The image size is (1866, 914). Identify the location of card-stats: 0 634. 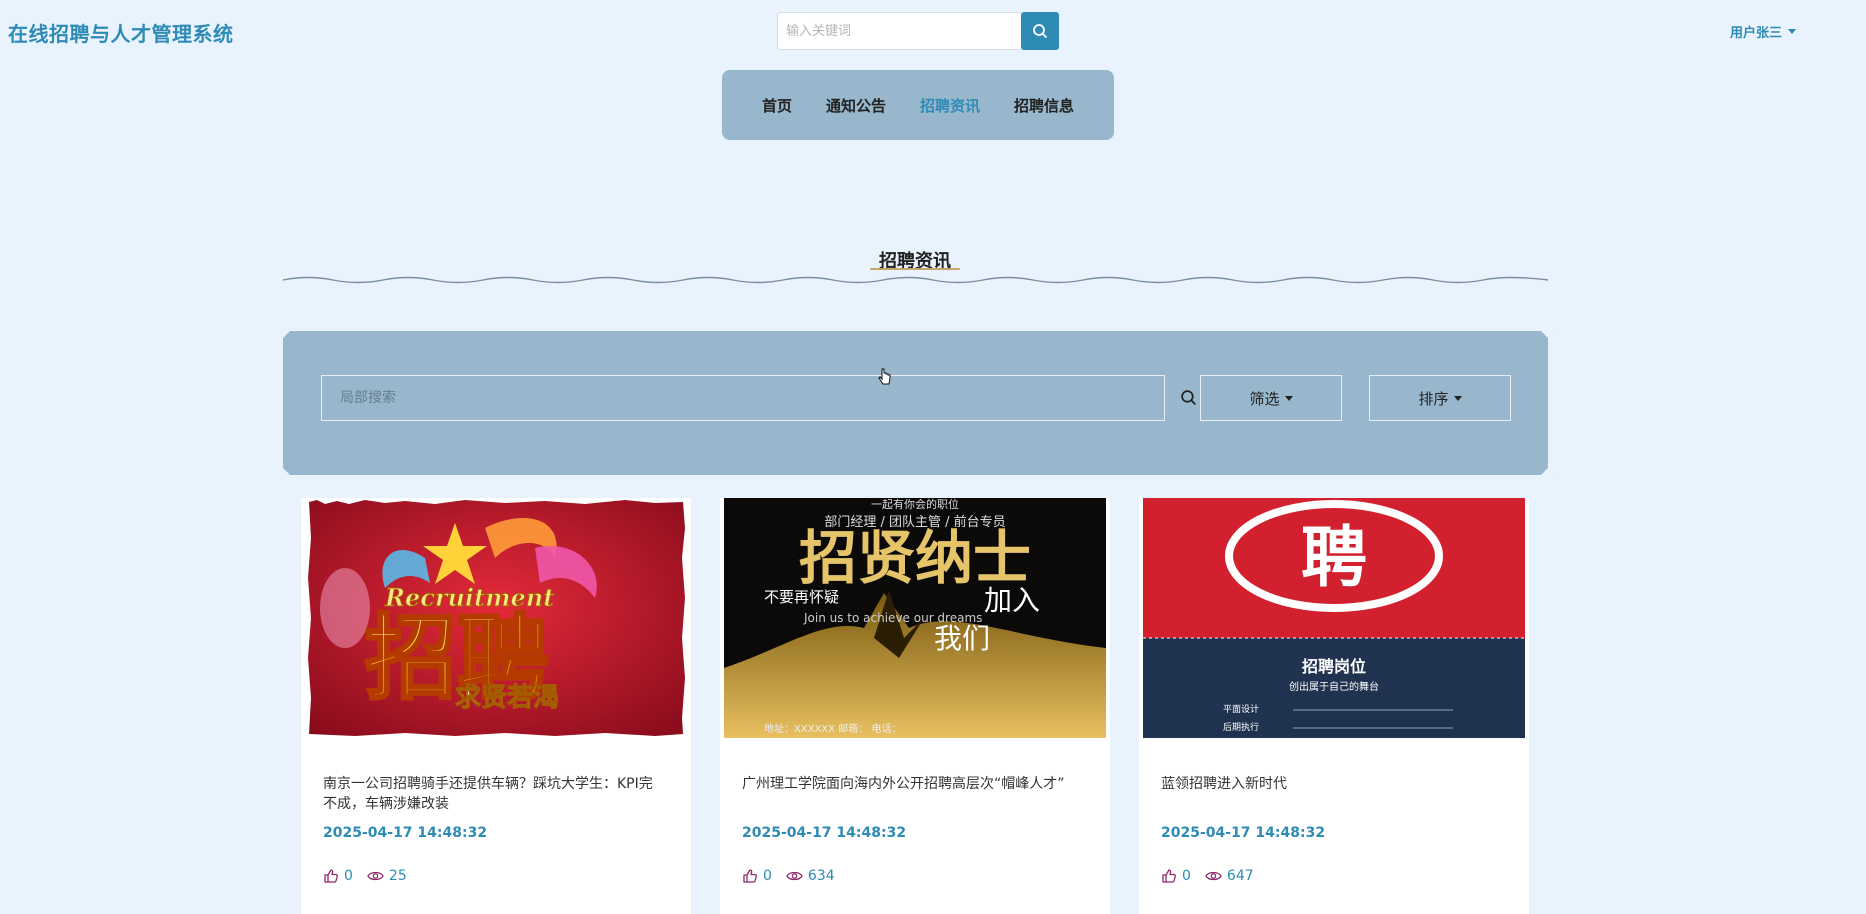
(795, 876).